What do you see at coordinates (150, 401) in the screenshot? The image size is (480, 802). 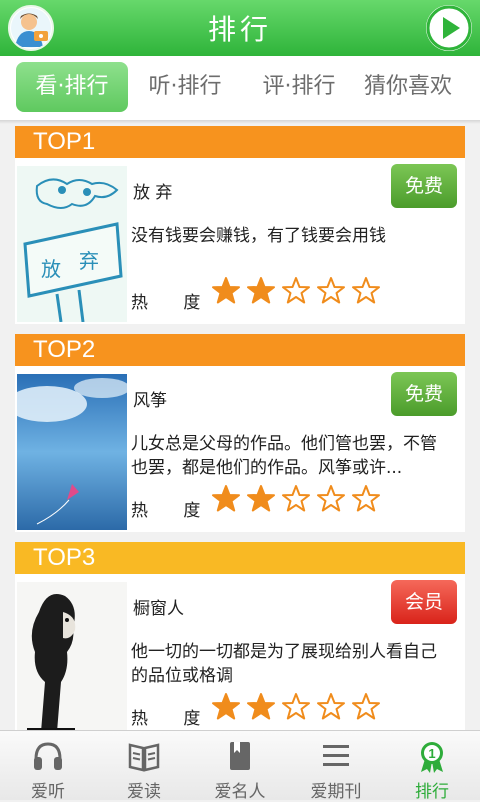 I see `book-title: 风筝` at bounding box center [150, 401].